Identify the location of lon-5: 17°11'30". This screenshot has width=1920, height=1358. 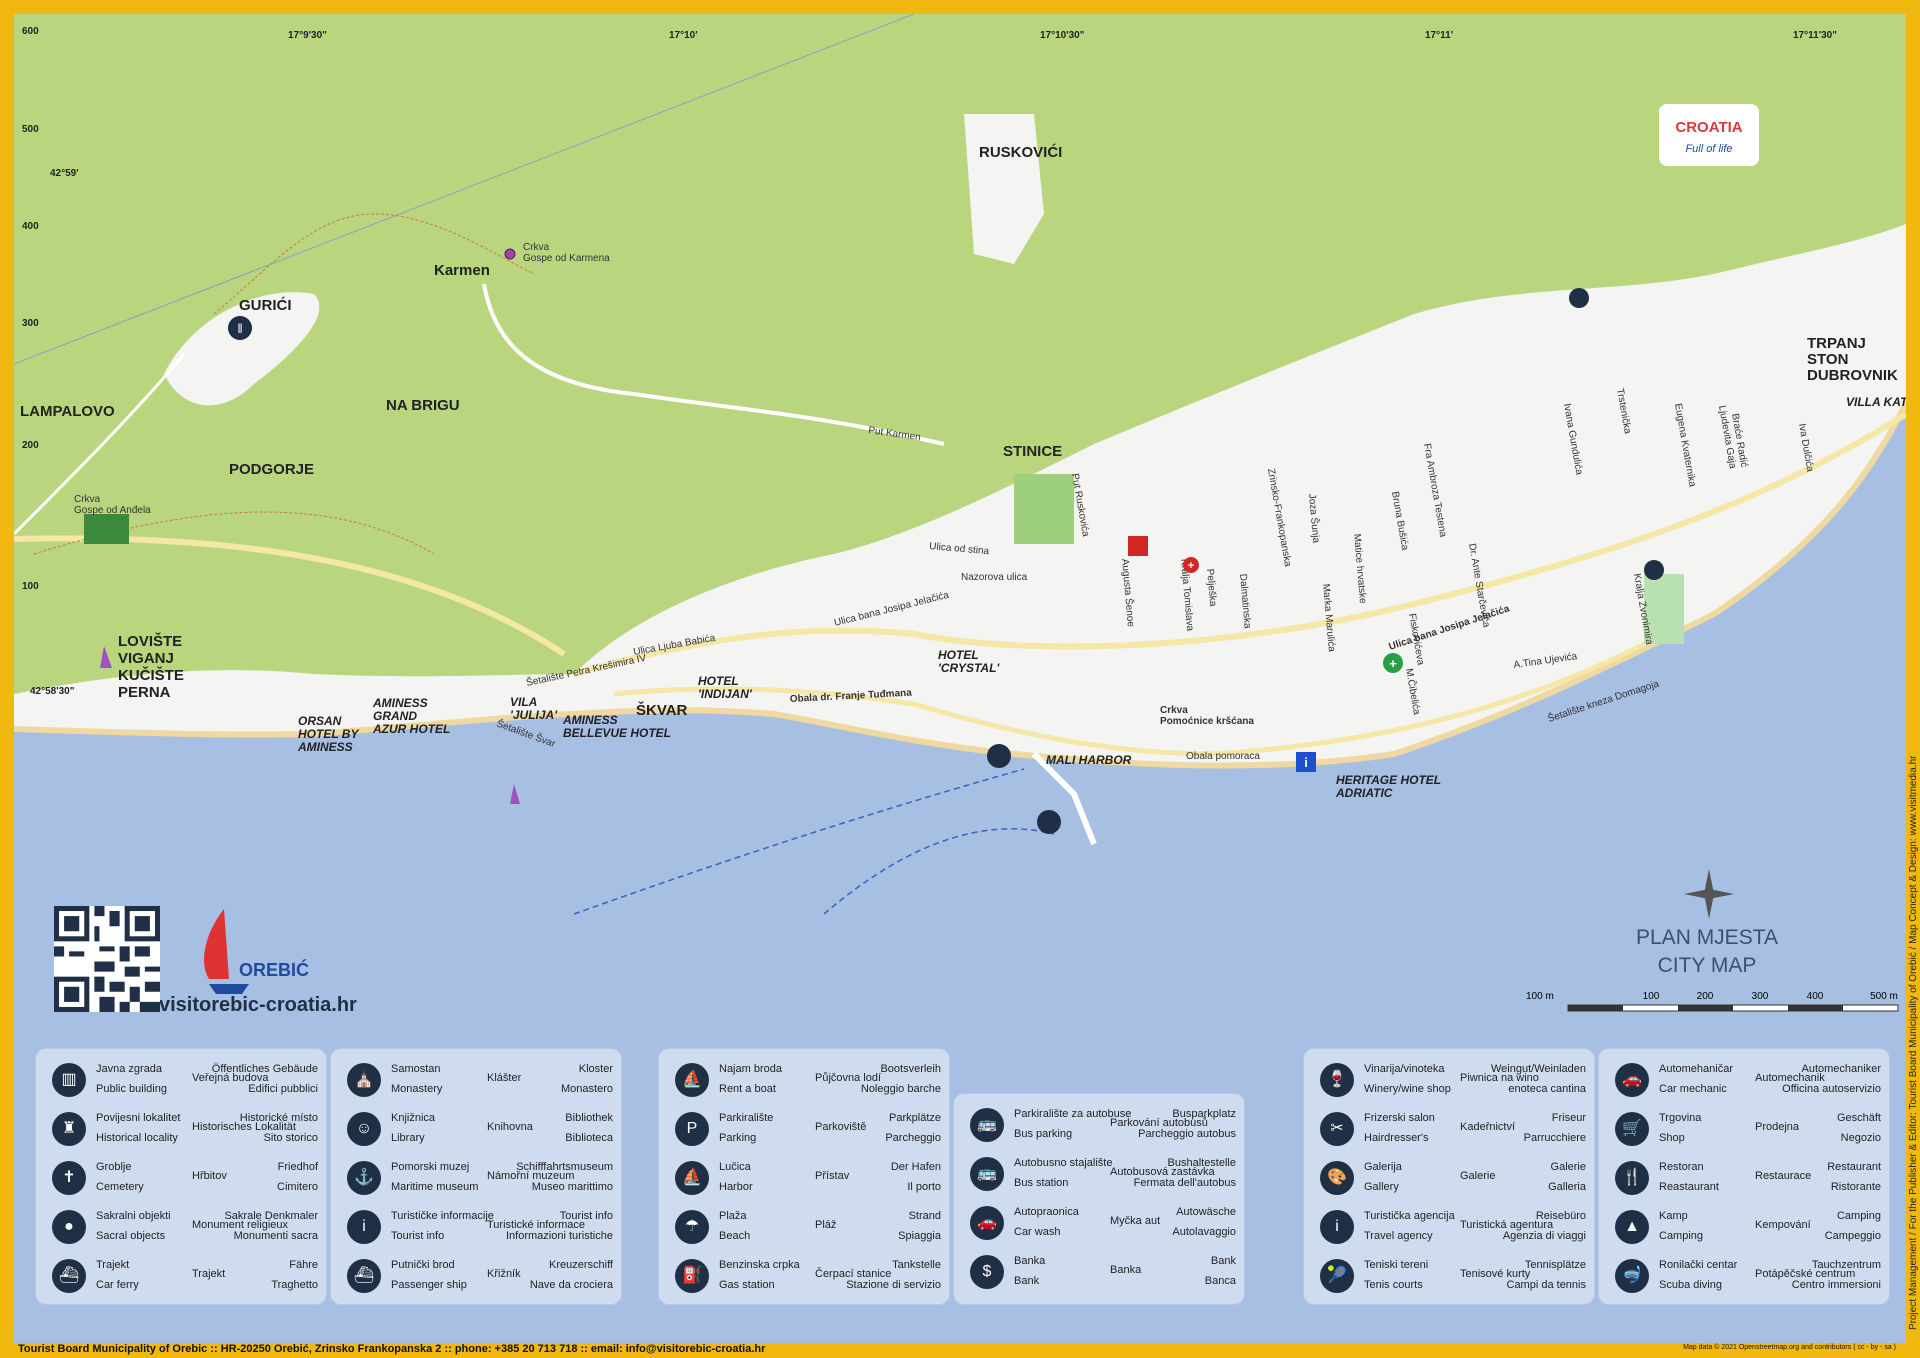
(1815, 35).